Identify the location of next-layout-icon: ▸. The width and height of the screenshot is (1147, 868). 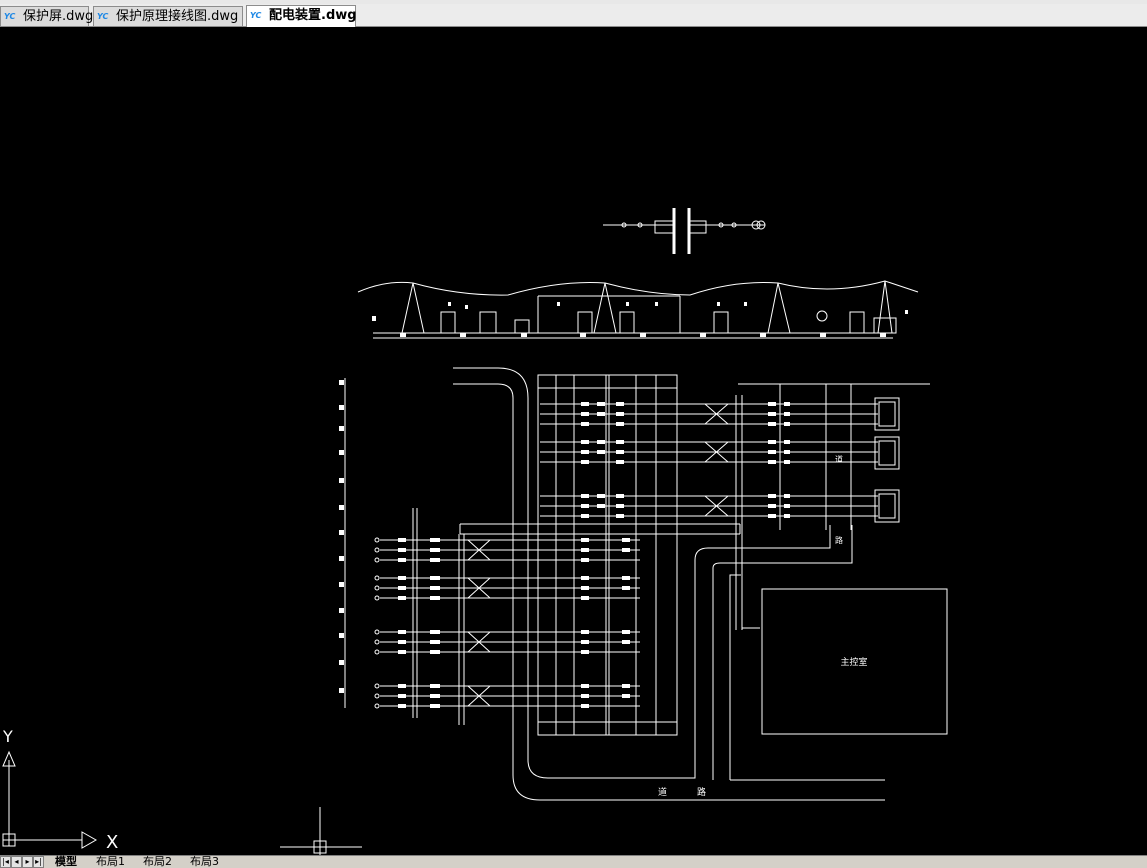
(27, 862).